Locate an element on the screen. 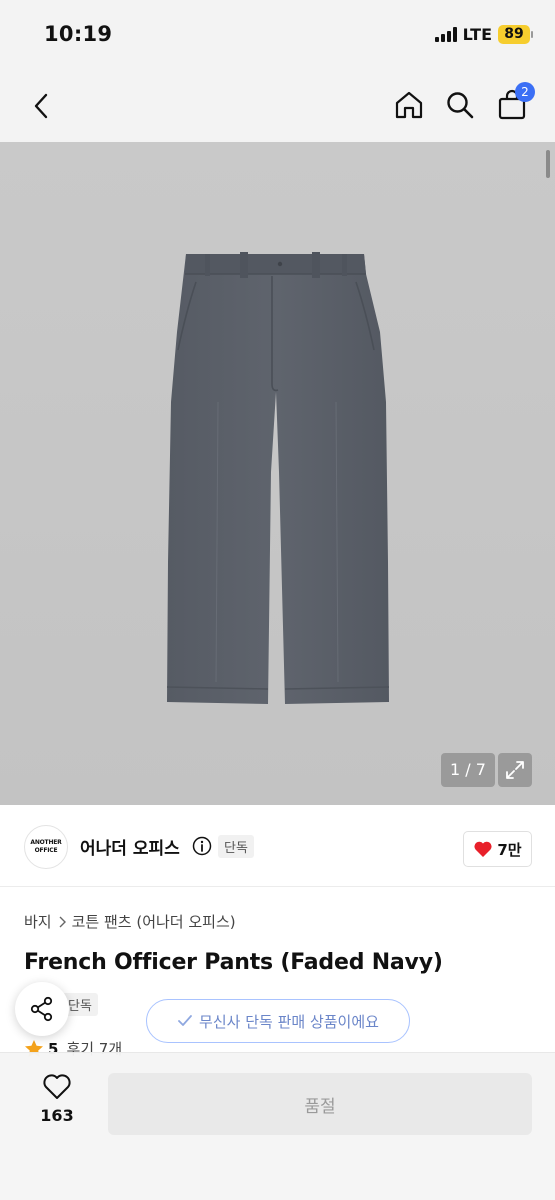 The width and height of the screenshot is (555, 1200). home-icon is located at coordinates (409, 105).